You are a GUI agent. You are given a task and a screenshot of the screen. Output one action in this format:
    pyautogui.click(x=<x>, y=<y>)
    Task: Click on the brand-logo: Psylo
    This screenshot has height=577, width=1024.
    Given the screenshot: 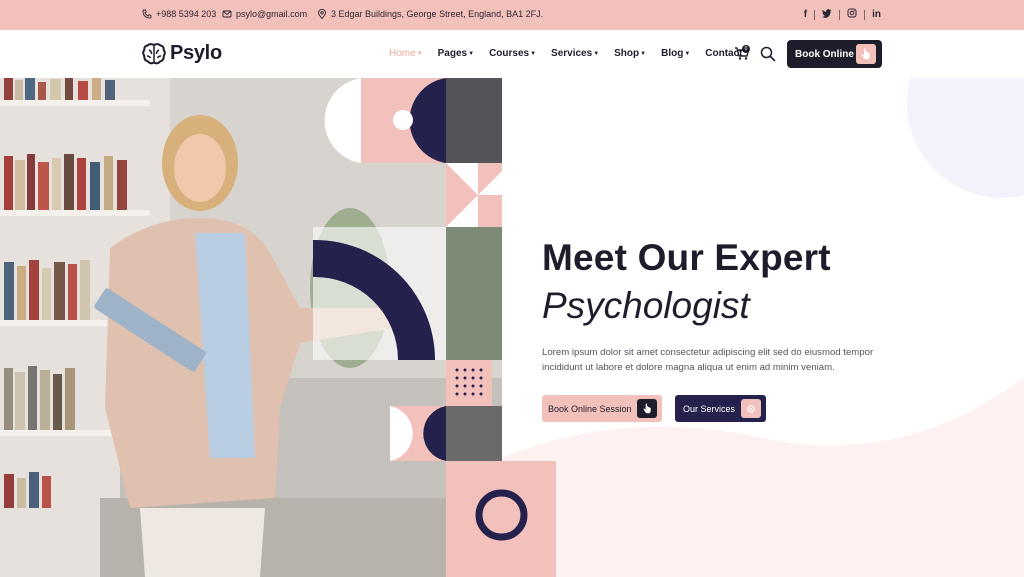 What is the action you would take?
    pyautogui.click(x=182, y=53)
    